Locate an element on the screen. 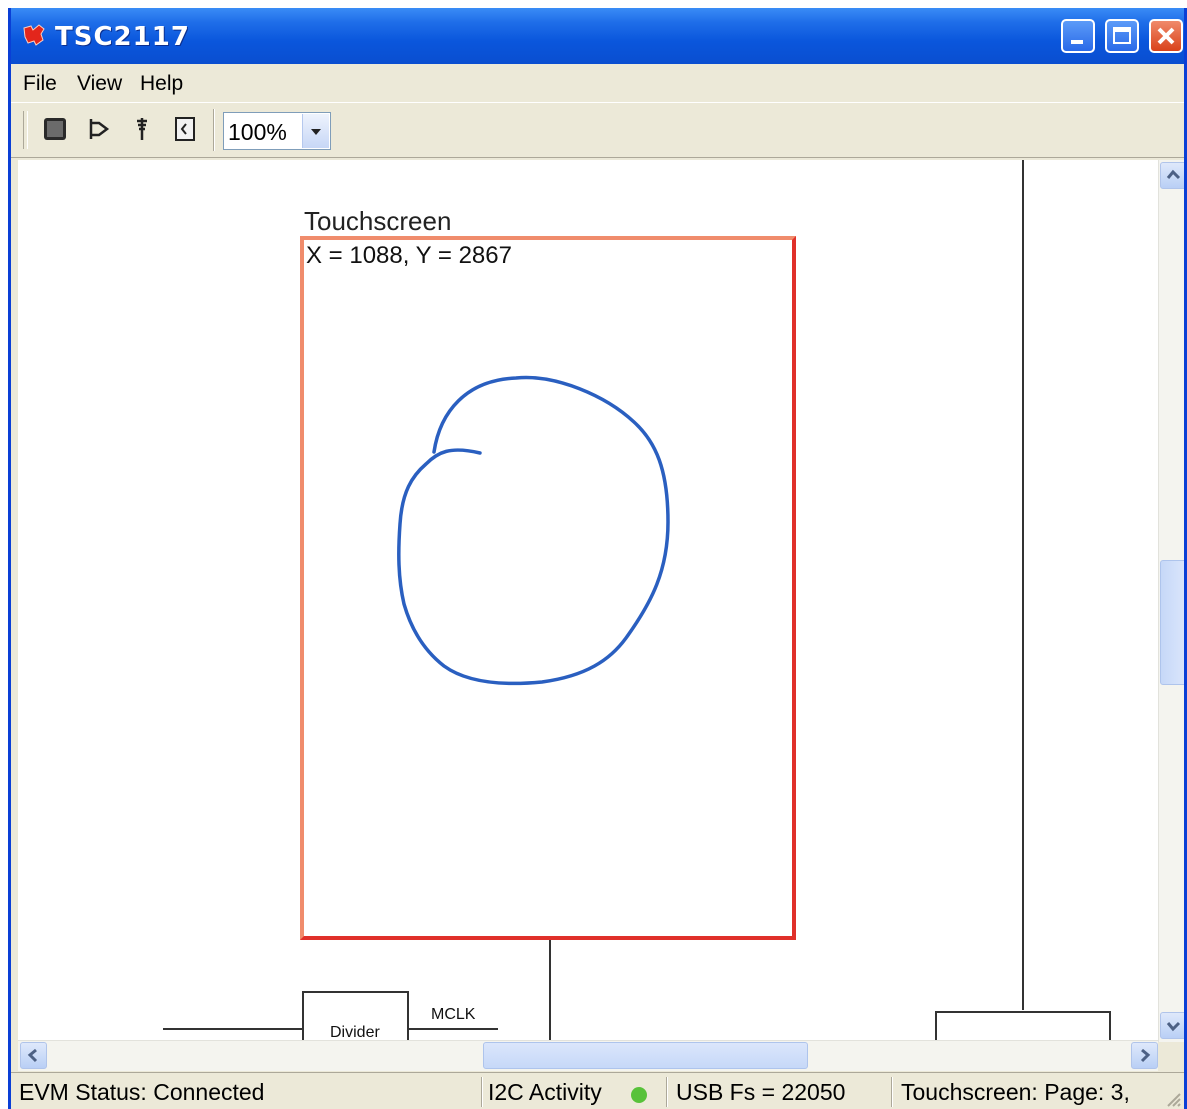 The width and height of the screenshot is (1187, 1109). chevron-right-icon is located at coordinates (1145, 1055).